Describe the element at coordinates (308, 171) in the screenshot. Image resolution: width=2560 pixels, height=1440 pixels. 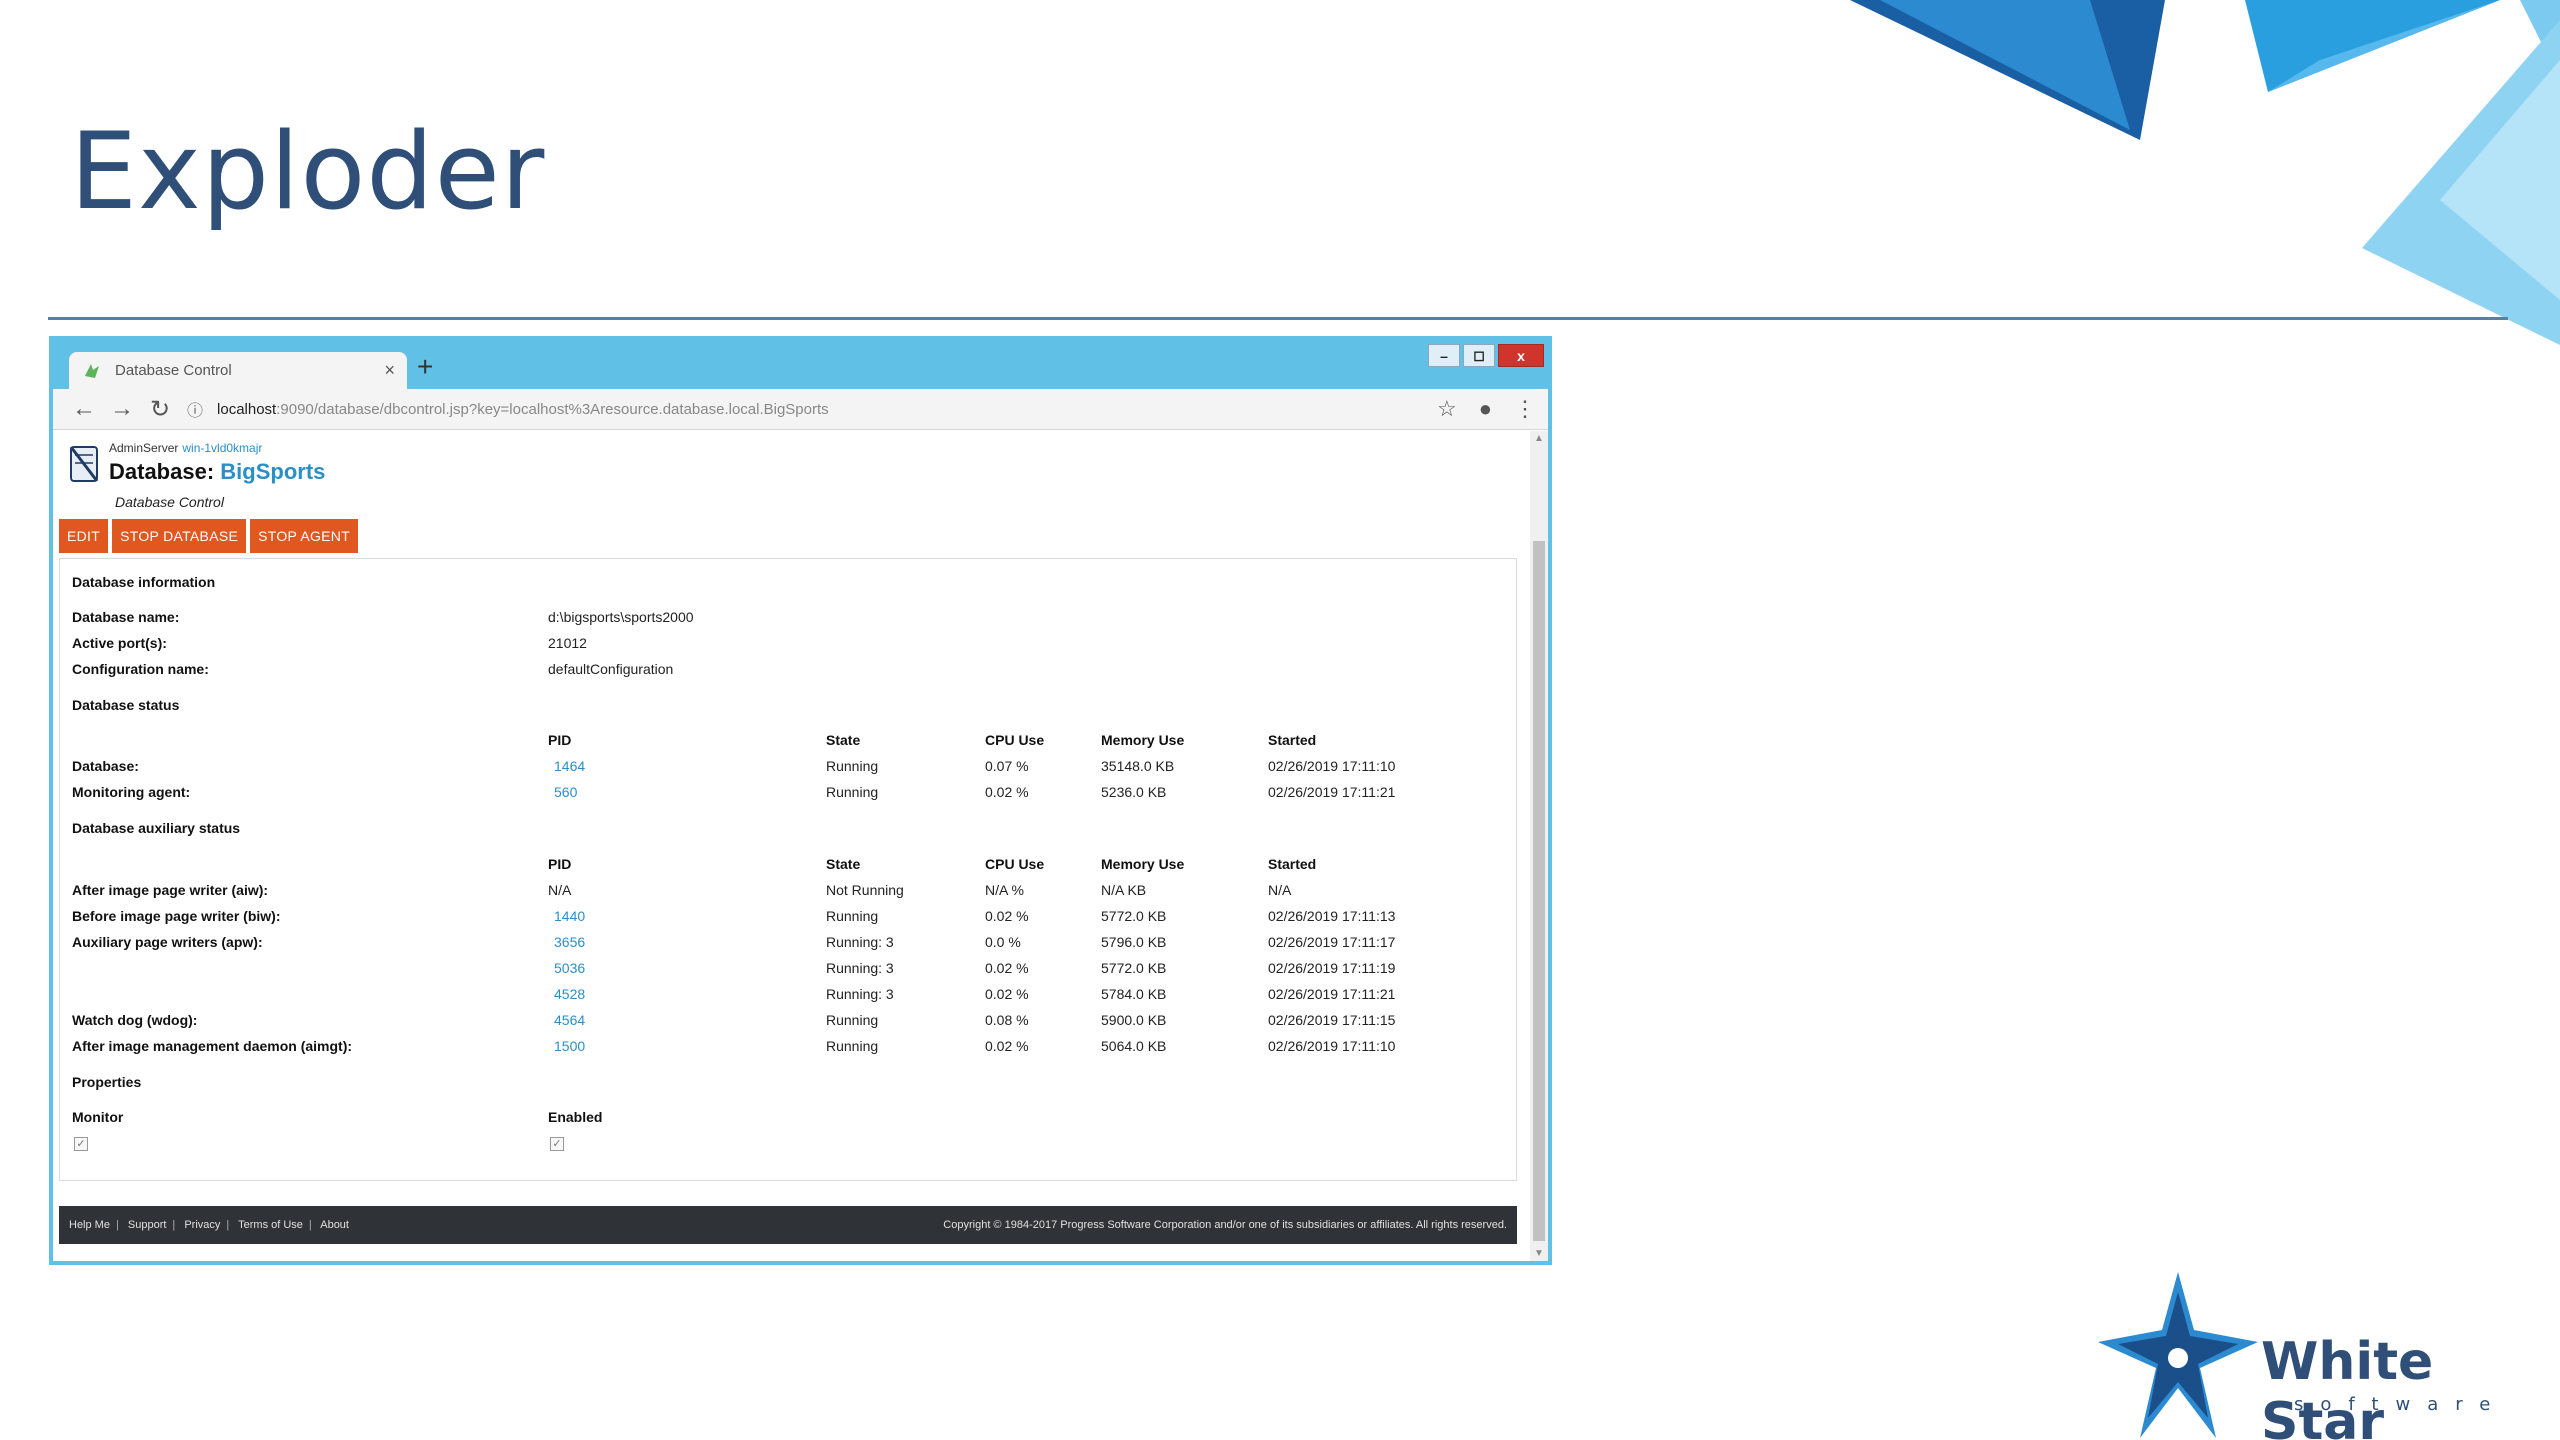
I see `slide-title: Exploder` at that location.